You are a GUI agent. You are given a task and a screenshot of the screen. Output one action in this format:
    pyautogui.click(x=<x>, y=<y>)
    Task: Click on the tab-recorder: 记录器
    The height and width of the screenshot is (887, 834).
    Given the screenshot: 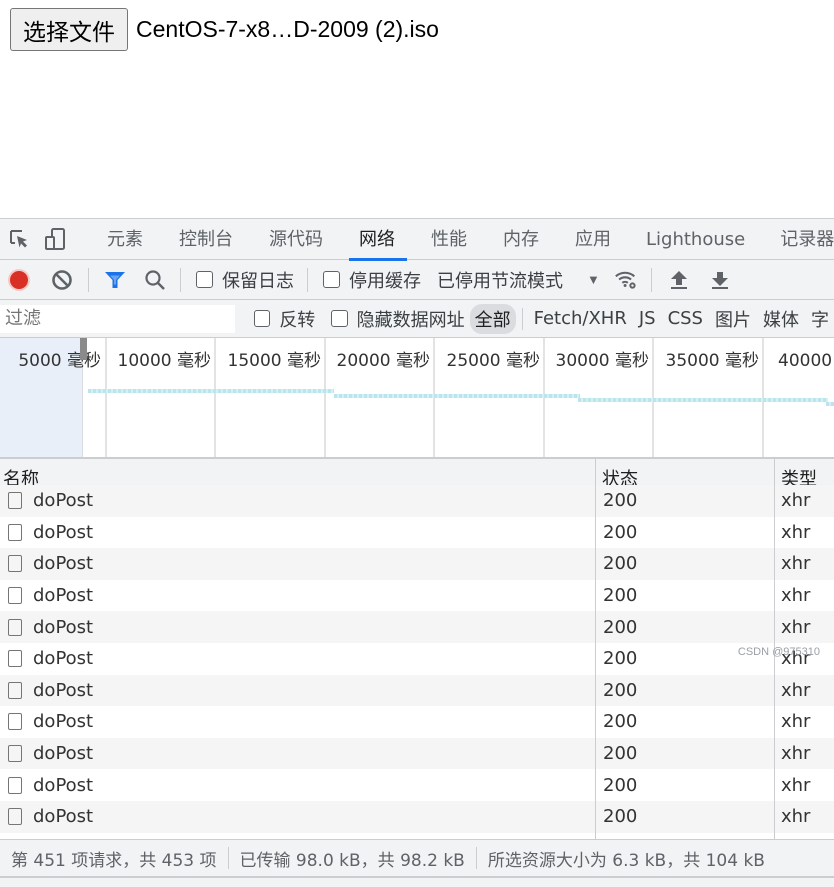 What is the action you would take?
    pyautogui.click(x=807, y=239)
    